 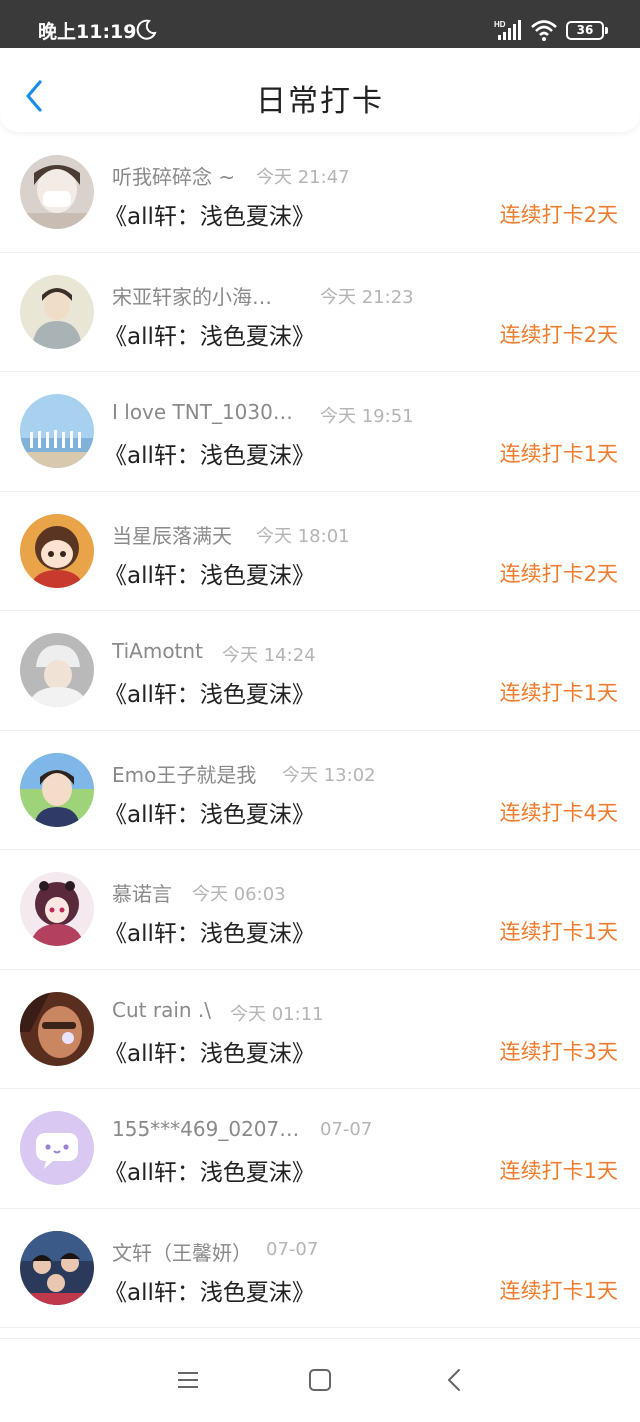 What do you see at coordinates (320, 671) in the screenshot?
I see `list-item: TiAmotnt 今天 14:24 《all轩：浅色夏沫》 连续打卡1天` at bounding box center [320, 671].